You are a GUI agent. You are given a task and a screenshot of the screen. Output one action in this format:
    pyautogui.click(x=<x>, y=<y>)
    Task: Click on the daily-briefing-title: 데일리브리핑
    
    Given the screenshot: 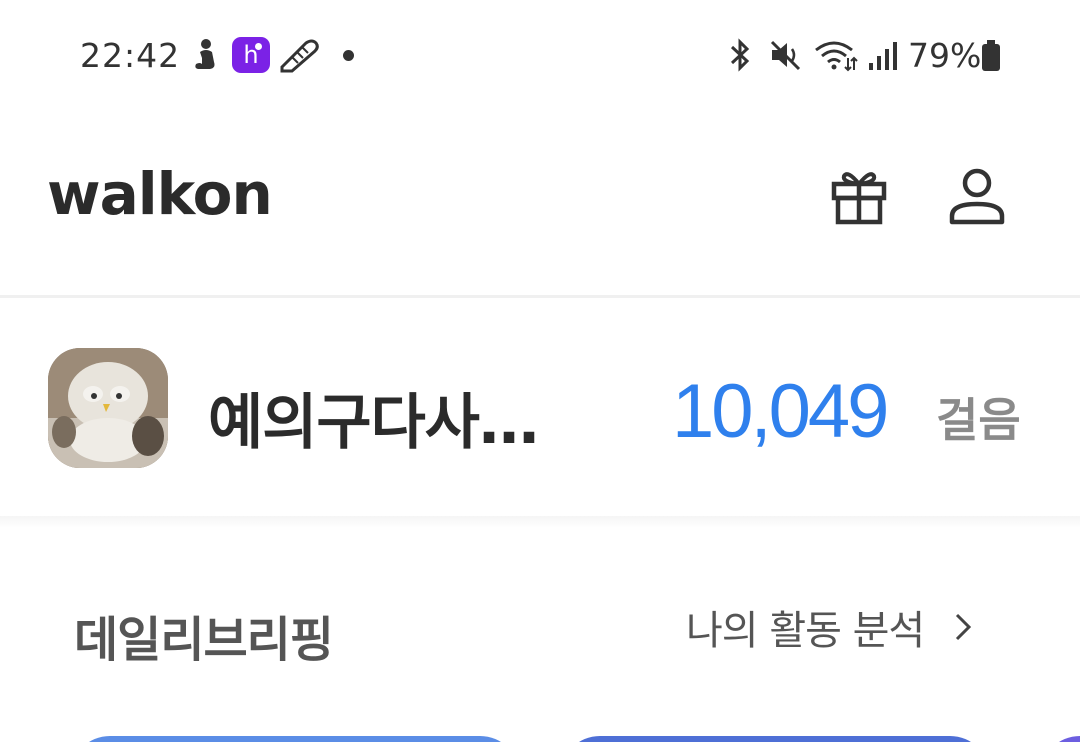 What is the action you would take?
    pyautogui.click(x=204, y=640)
    